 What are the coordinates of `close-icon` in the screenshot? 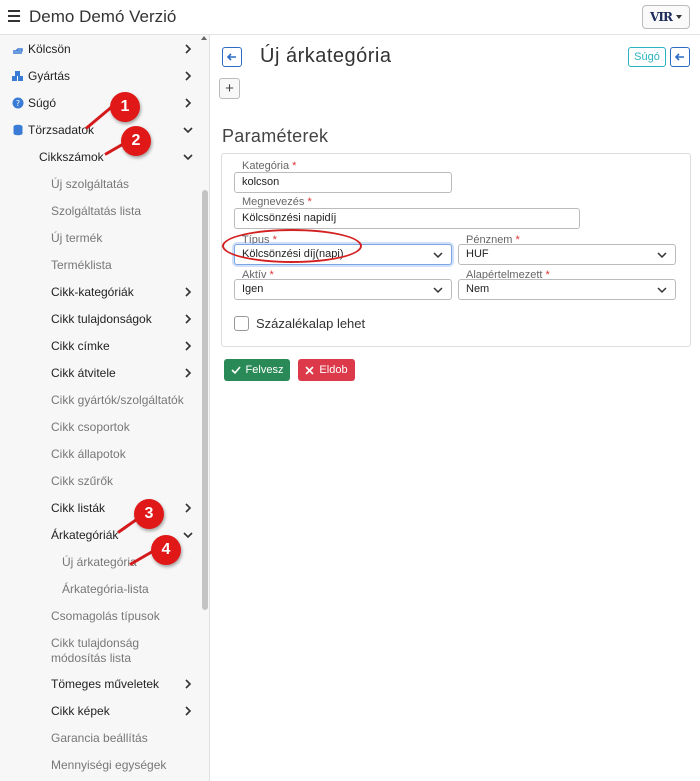 It's located at (309, 370).